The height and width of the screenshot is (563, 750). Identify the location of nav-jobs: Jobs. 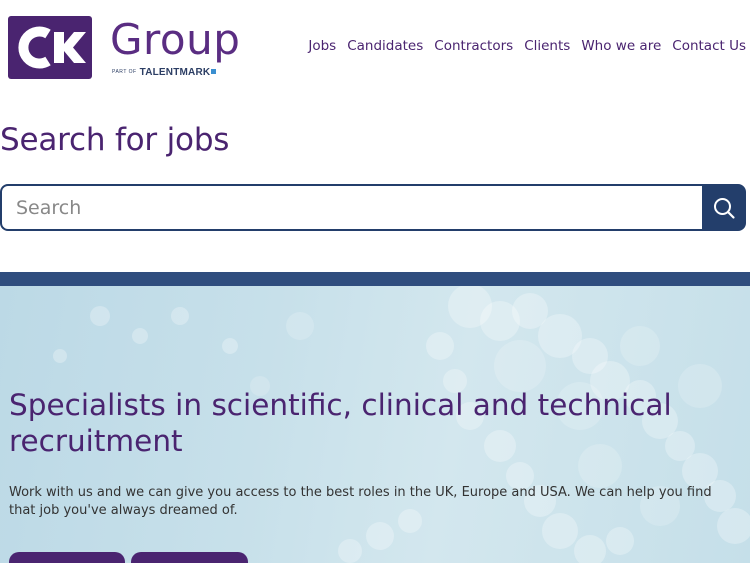
(322, 46).